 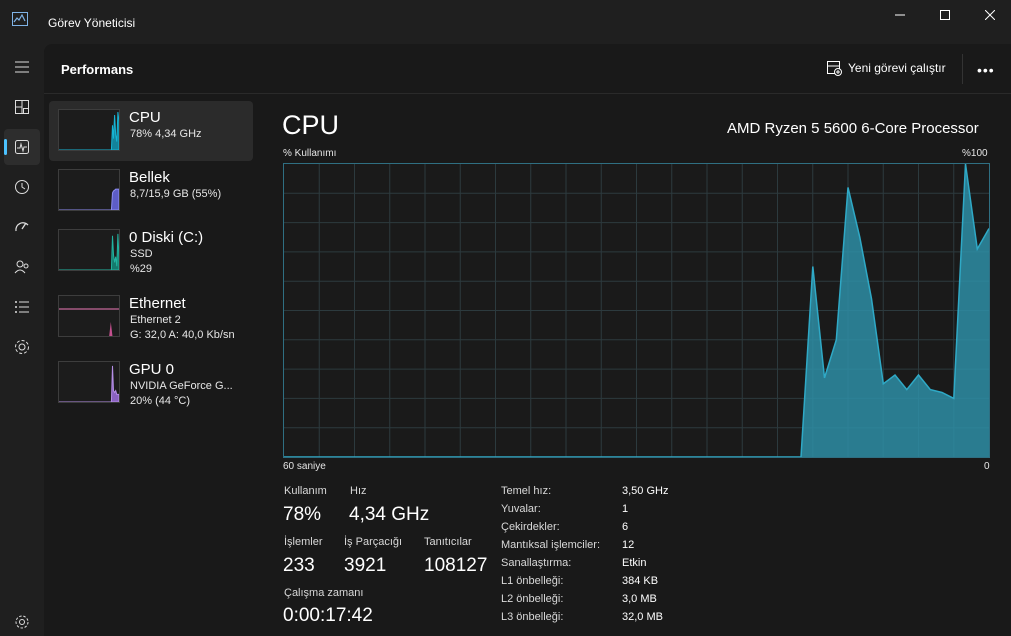 What do you see at coordinates (625, 509) in the screenshot?
I see `spec-value: 1` at bounding box center [625, 509].